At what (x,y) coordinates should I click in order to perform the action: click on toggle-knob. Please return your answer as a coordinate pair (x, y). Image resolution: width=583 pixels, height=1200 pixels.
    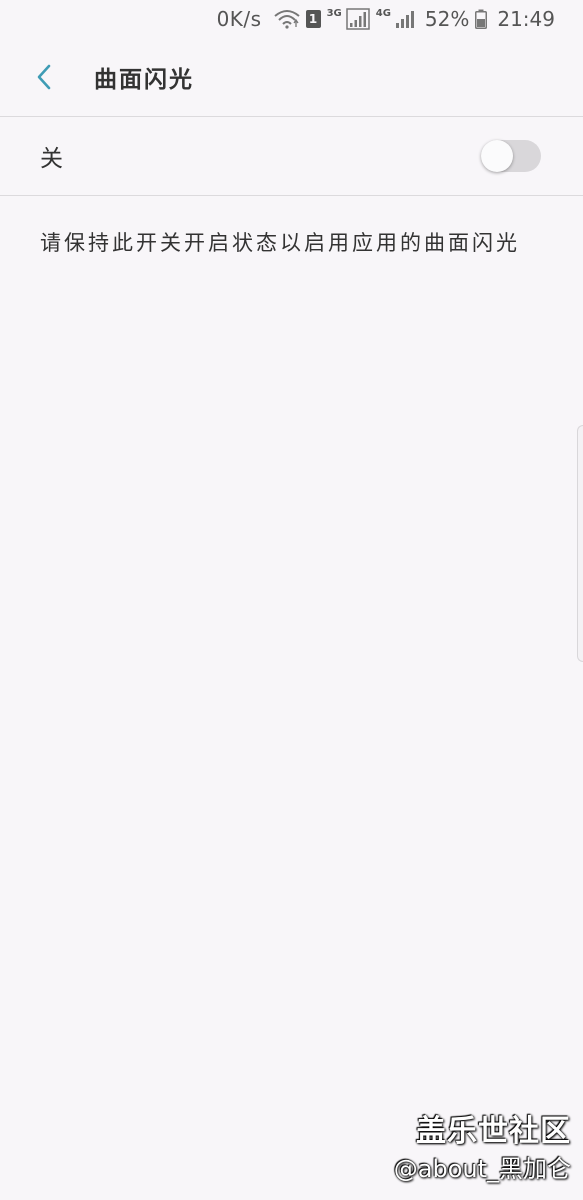
    Looking at the image, I should click on (497, 156).